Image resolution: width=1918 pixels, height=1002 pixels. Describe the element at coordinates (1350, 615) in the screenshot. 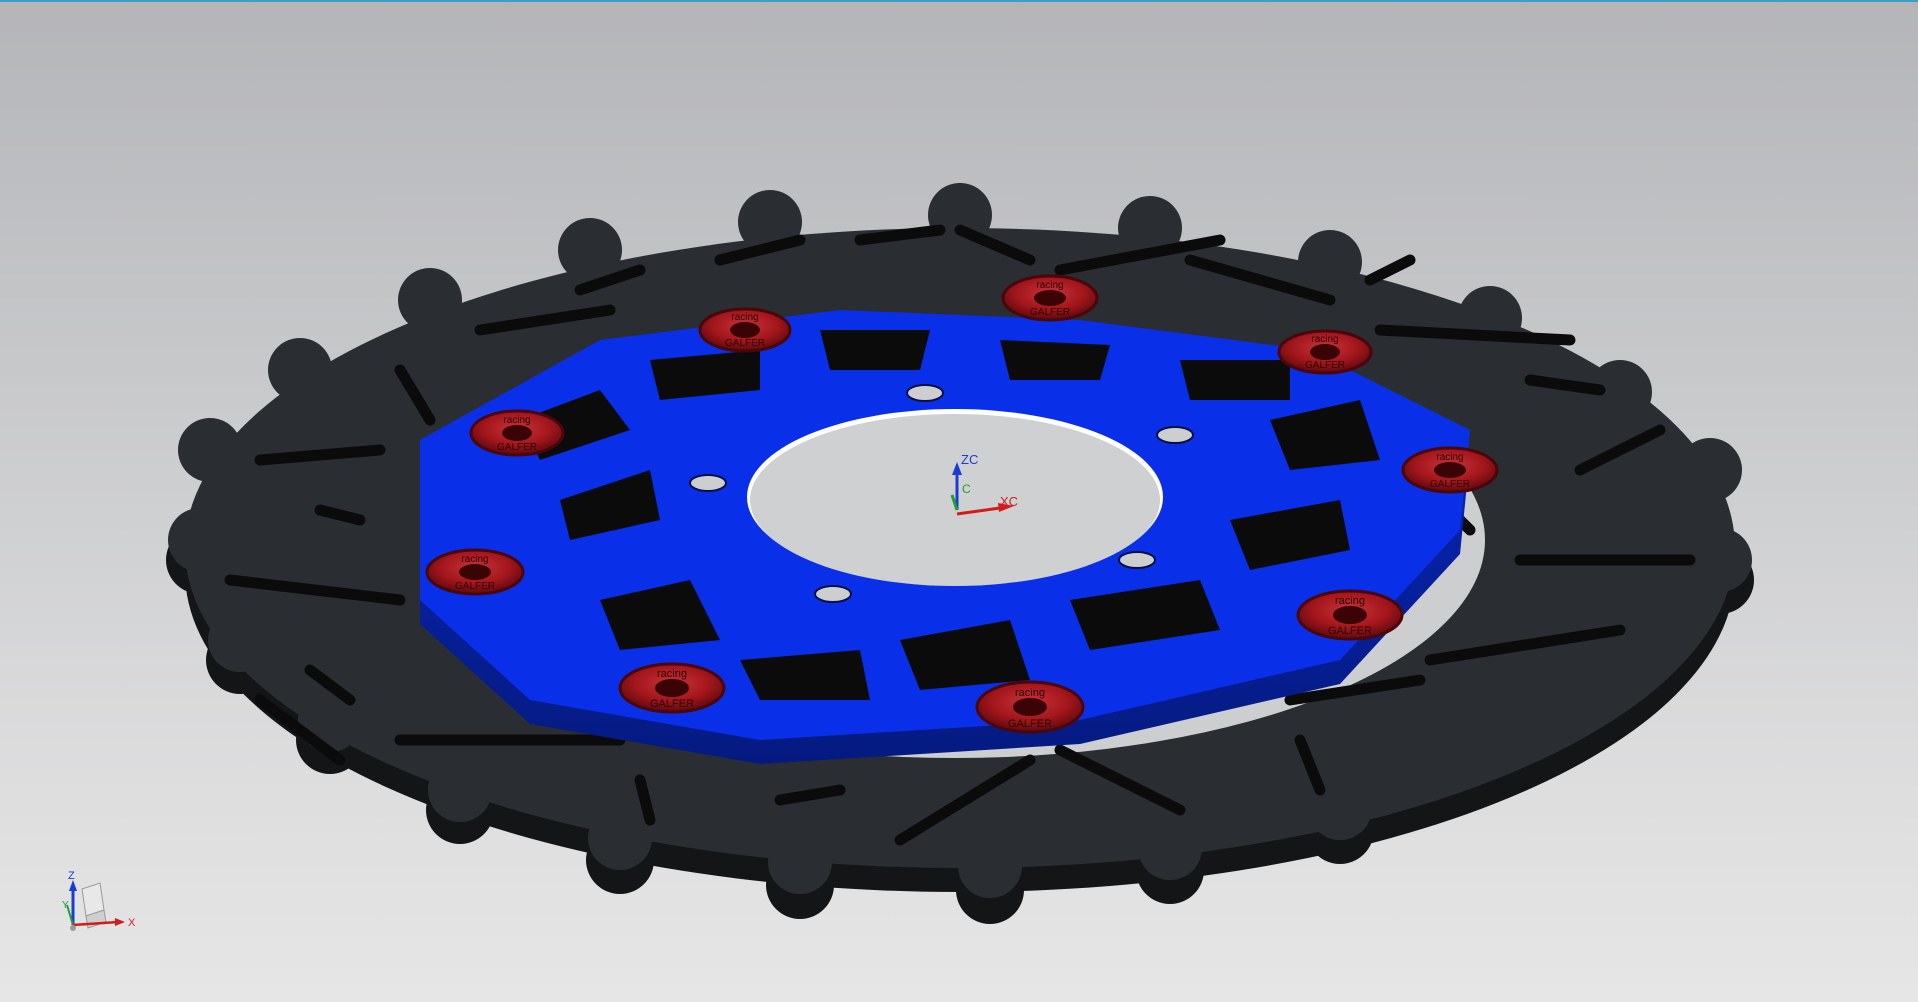

I see `button-7: racing GALFER` at that location.